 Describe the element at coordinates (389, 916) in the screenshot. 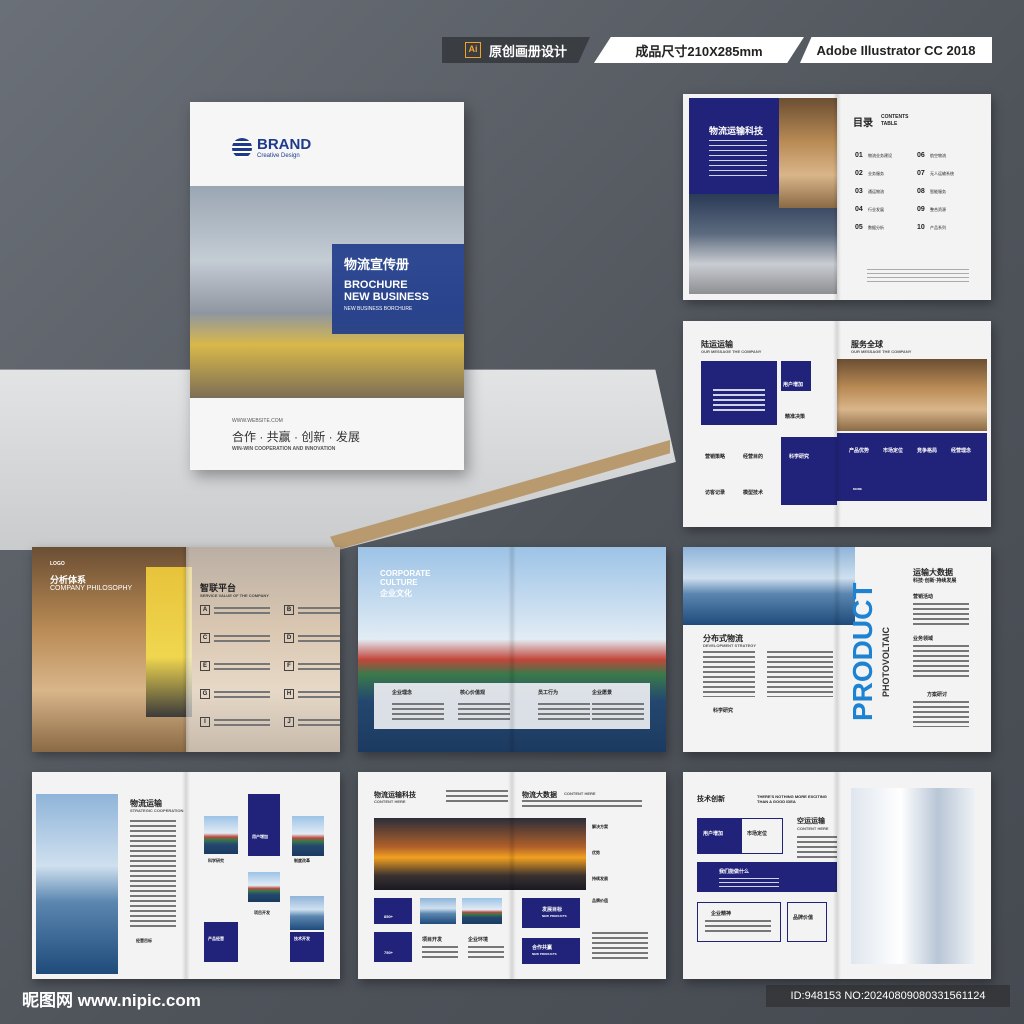

I see `spread7-num-0: 850+` at that location.